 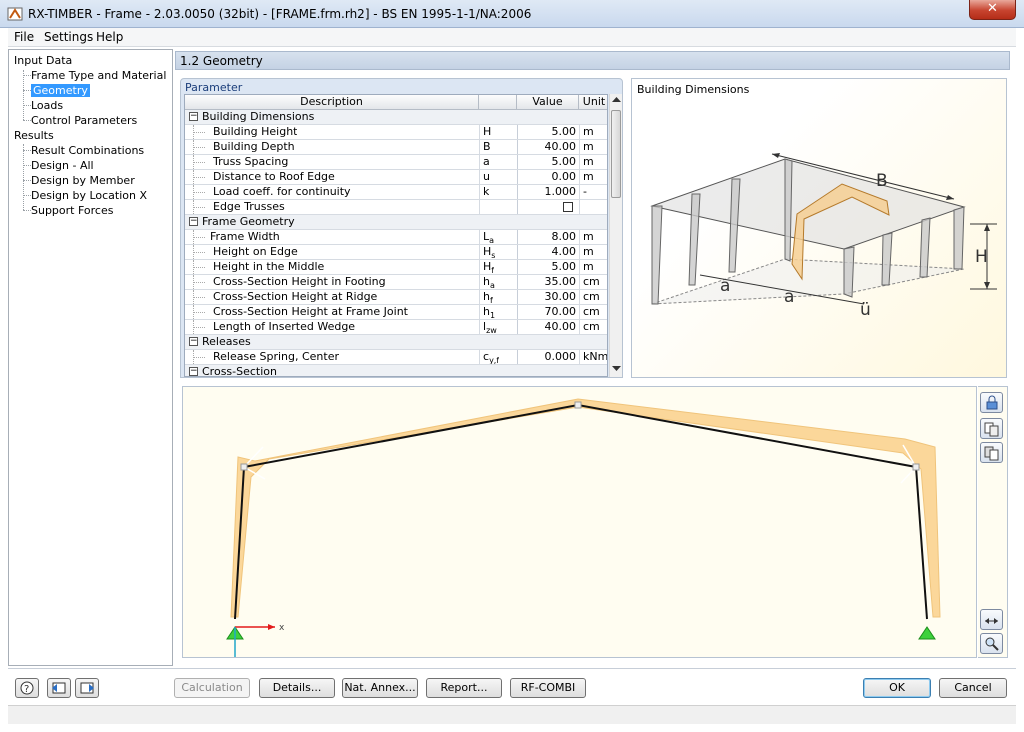 What do you see at coordinates (43, 60) in the screenshot?
I see `nav-input-data: Input Data` at bounding box center [43, 60].